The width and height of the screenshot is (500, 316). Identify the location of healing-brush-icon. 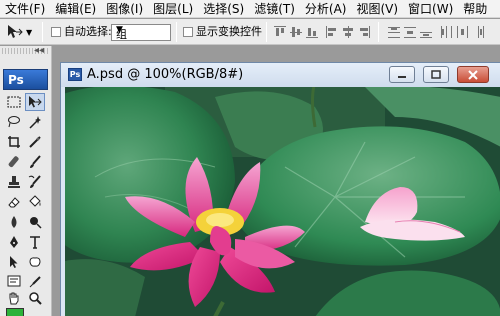
(14, 162).